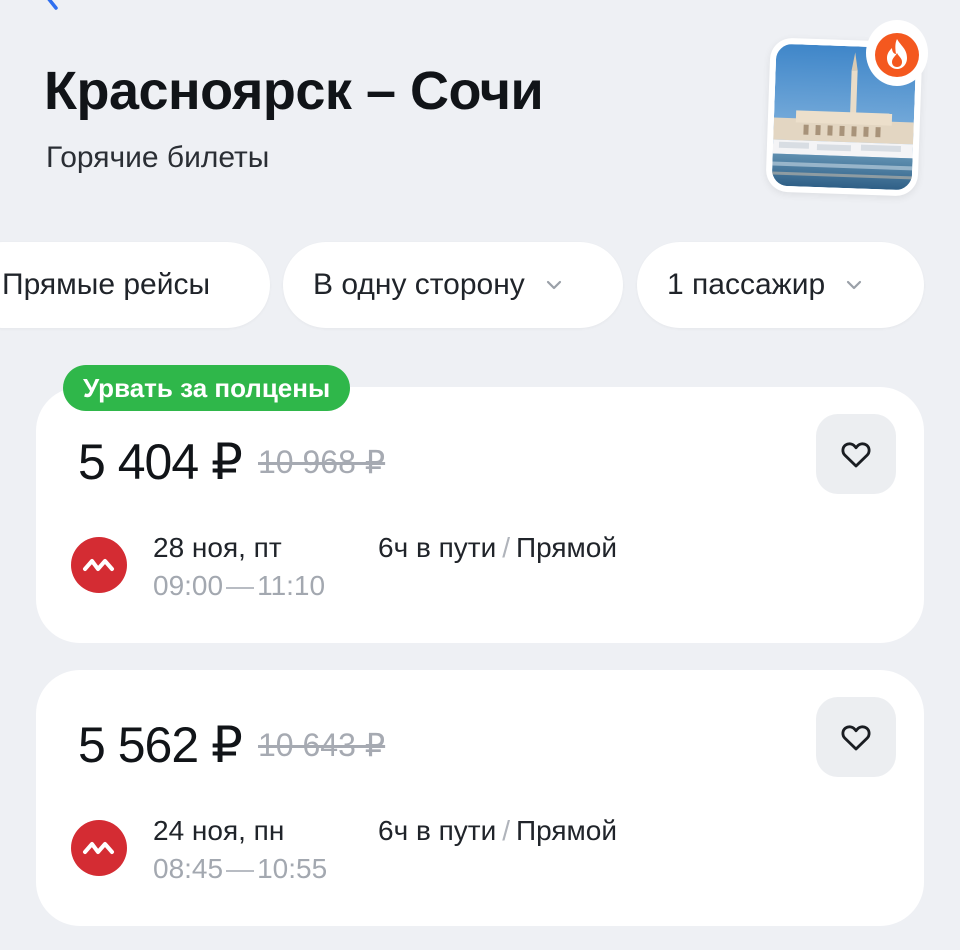 The height and width of the screenshot is (950, 960). What do you see at coordinates (188, 585) in the screenshot?
I see `departure-time: 09:00` at bounding box center [188, 585].